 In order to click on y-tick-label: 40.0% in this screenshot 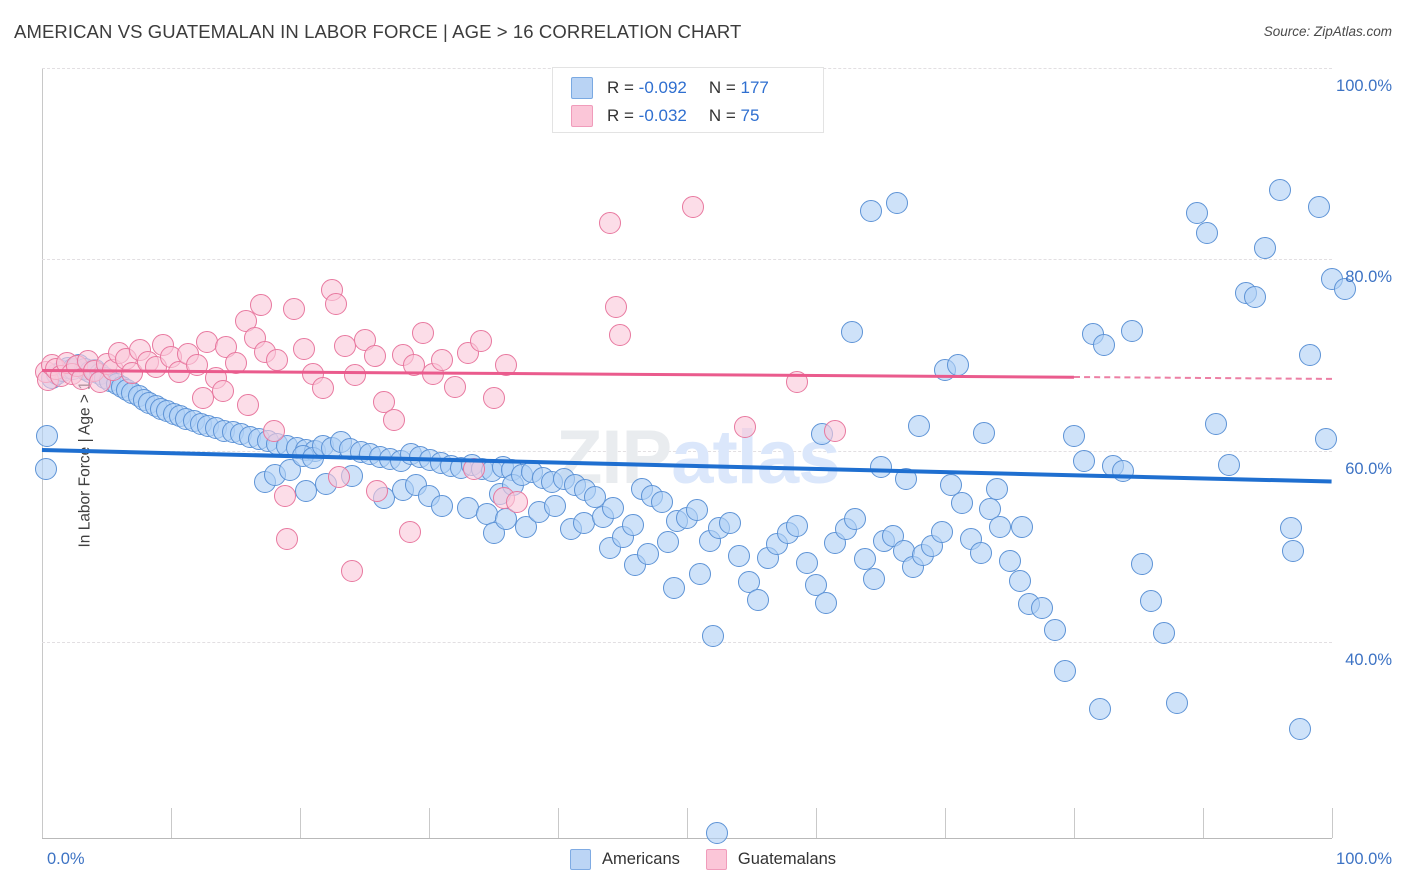, I will do `click(1368, 659)`.